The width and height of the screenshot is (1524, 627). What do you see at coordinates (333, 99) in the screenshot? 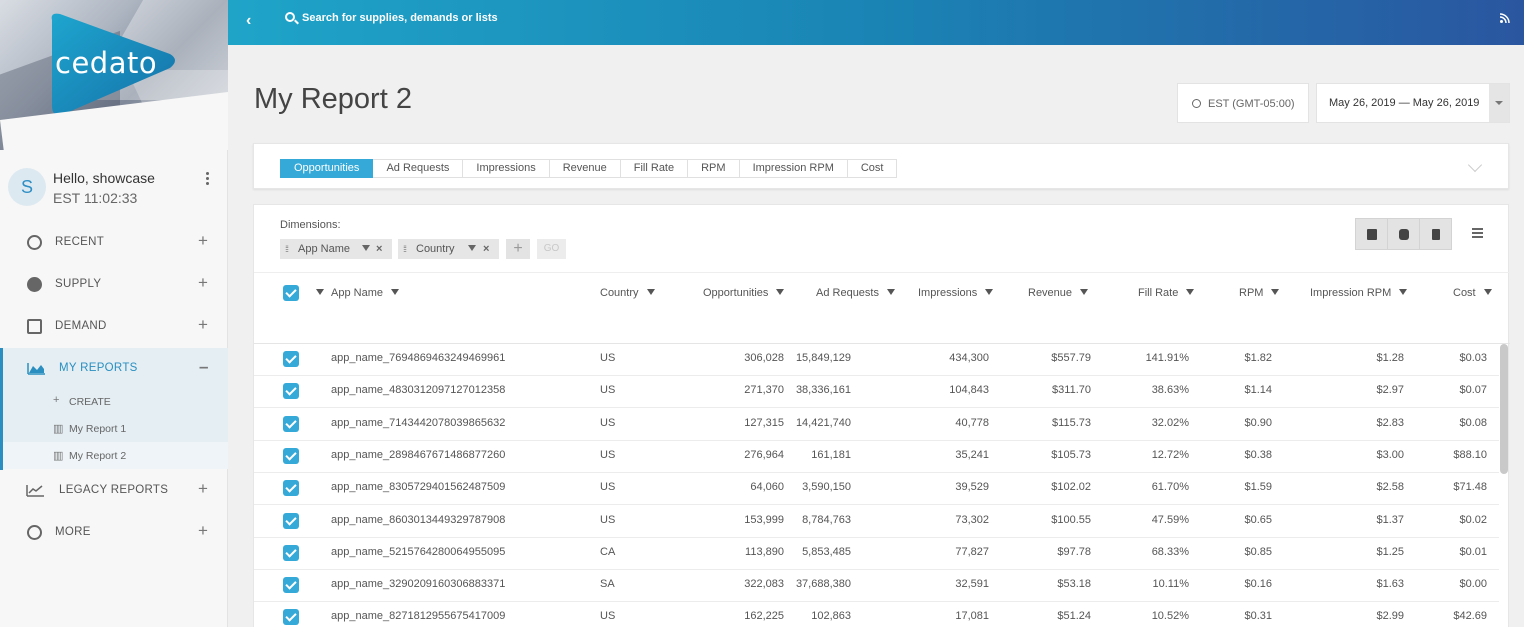
I see `page-title: My Report 2` at bounding box center [333, 99].